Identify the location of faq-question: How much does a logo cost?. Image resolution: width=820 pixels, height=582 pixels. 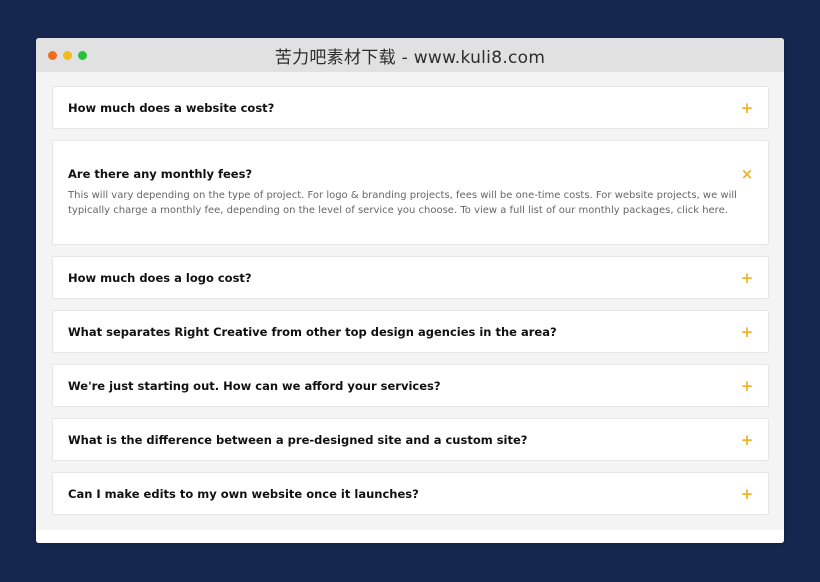
(160, 277).